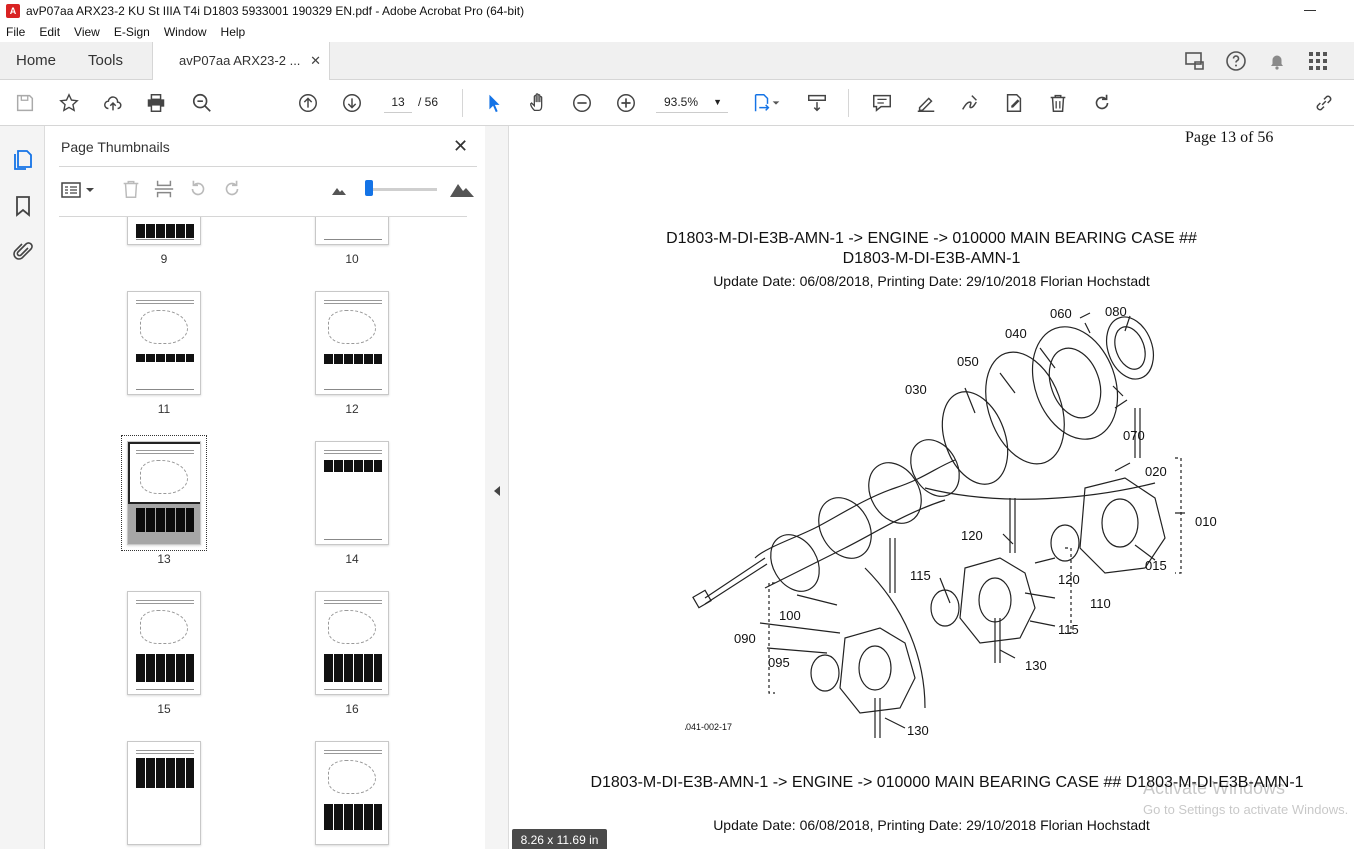  Describe the element at coordinates (1310, 10) in the screenshot. I see `minimize-button` at that location.